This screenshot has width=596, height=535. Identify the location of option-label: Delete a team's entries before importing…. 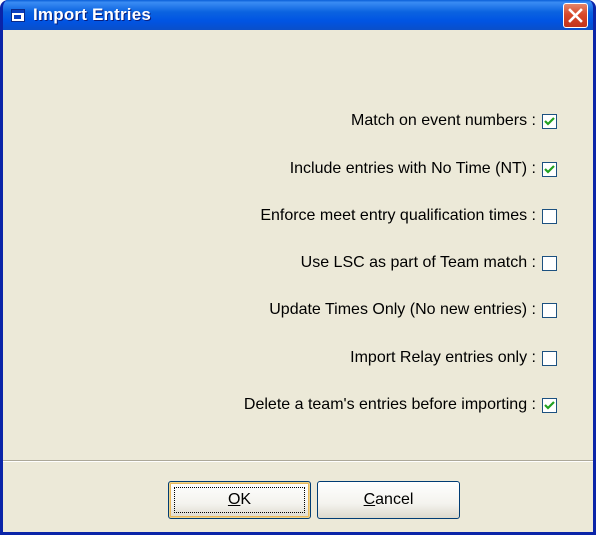
(389, 404).